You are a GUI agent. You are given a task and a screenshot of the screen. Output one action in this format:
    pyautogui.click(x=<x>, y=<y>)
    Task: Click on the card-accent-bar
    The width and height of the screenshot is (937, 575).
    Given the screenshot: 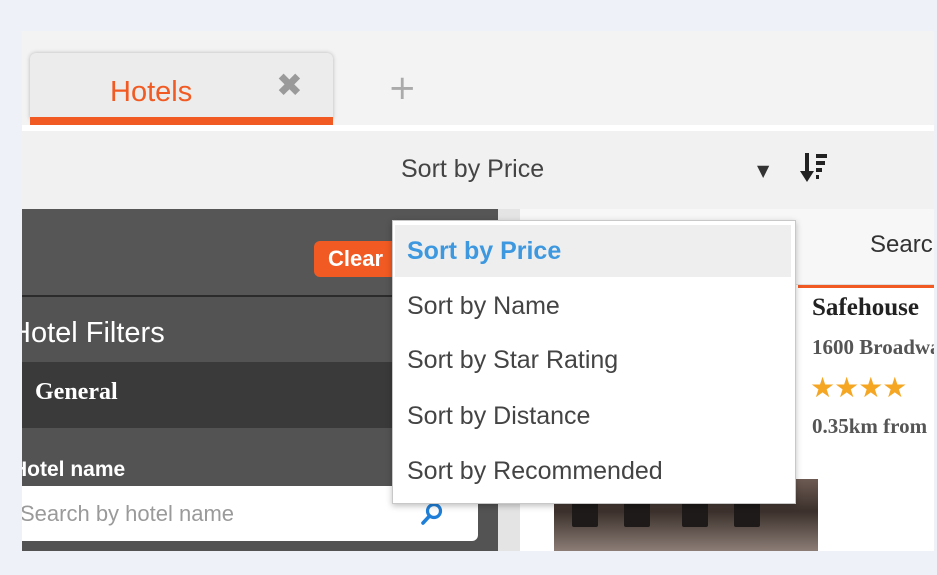 What is the action you would take?
    pyautogui.click(x=866, y=286)
    